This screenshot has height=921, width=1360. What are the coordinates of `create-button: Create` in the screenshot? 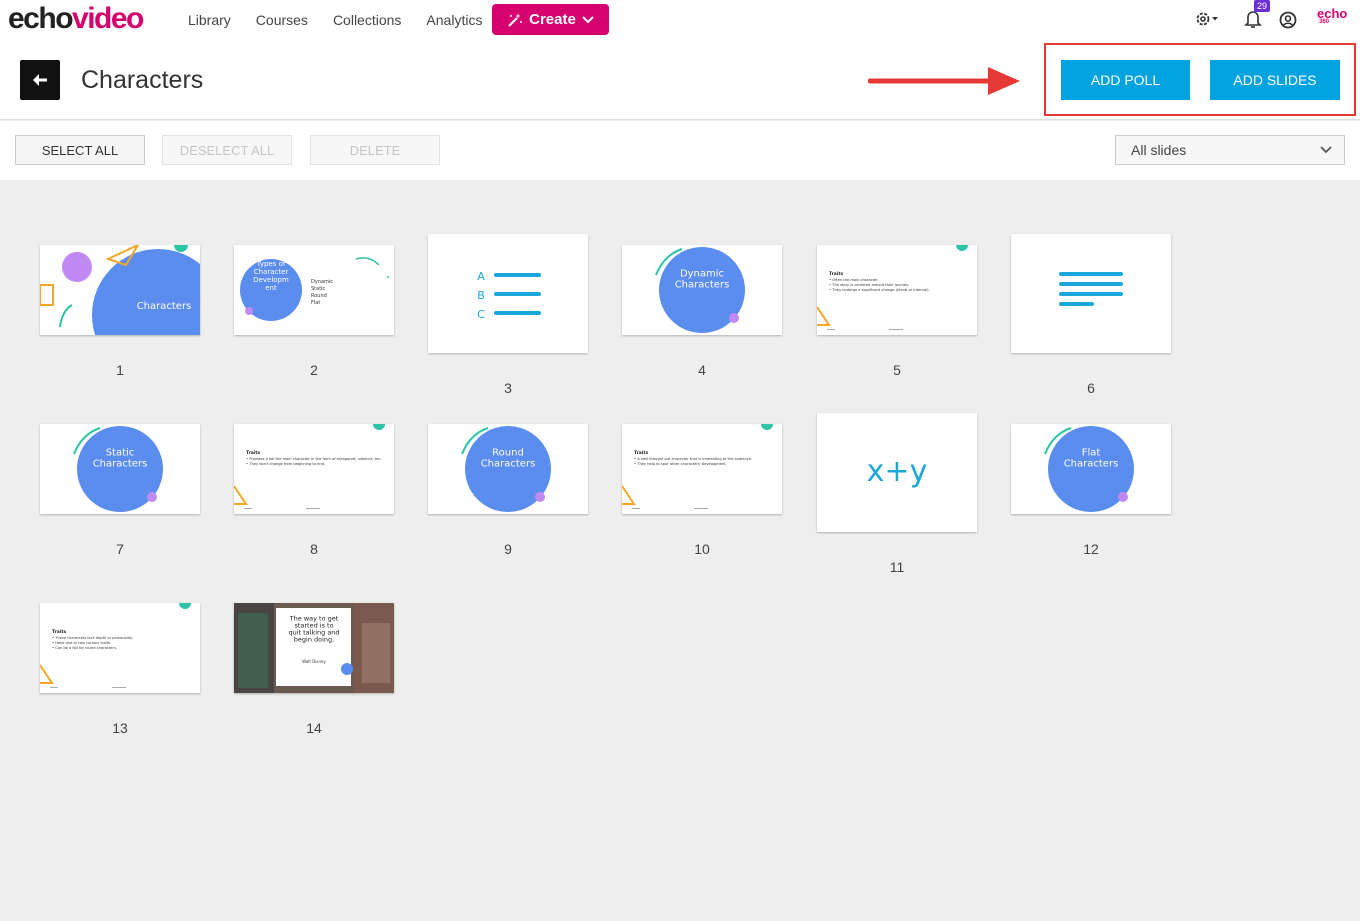 It's located at (550, 19).